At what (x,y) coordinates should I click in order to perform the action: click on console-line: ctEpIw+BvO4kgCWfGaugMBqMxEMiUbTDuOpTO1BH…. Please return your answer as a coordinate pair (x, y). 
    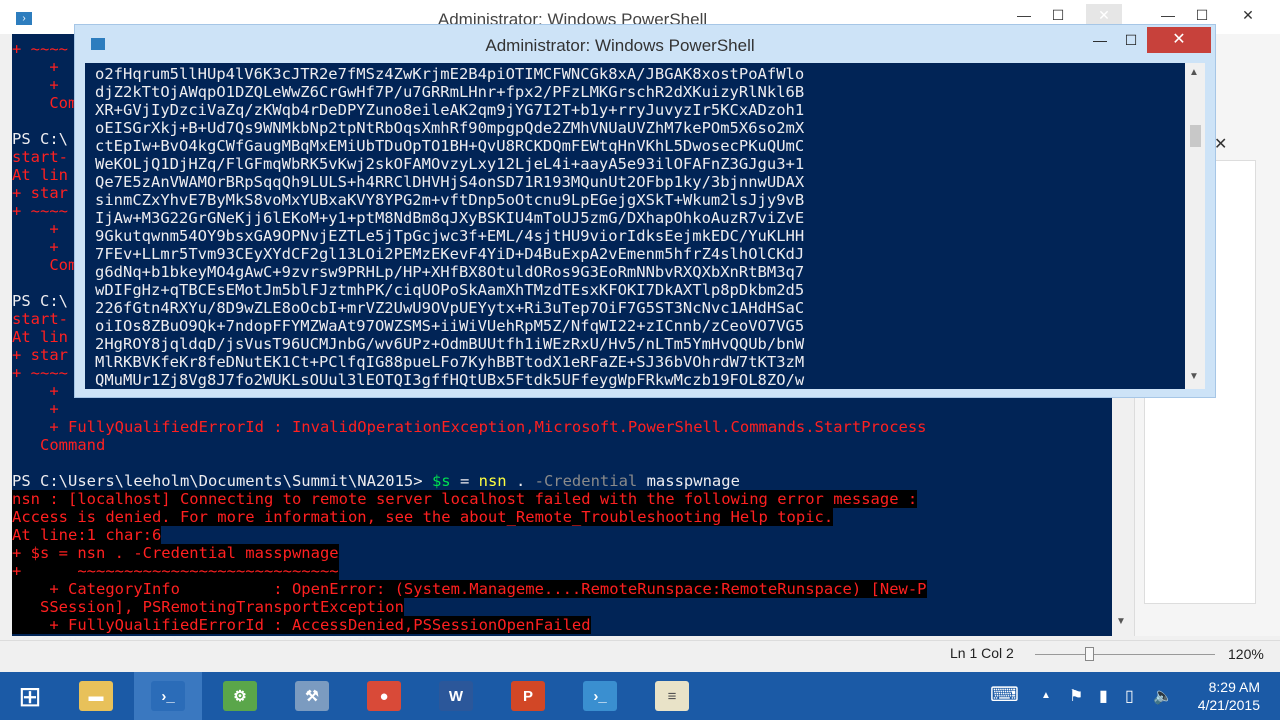
    Looking at the image, I should click on (450, 146).